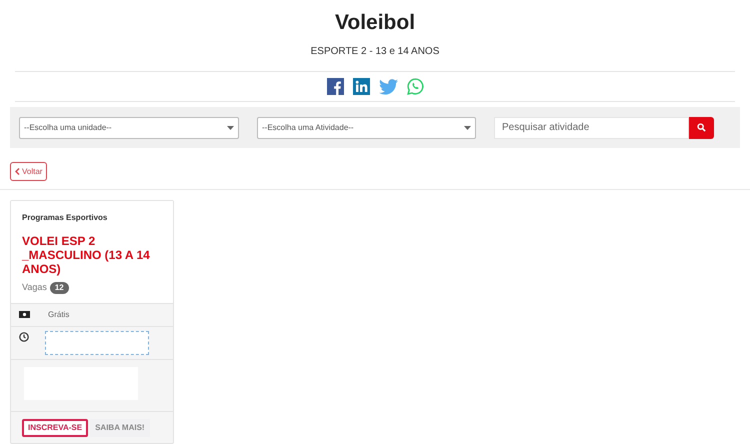 The width and height of the screenshot is (750, 444). I want to click on linkedin-icon, so click(361, 86).